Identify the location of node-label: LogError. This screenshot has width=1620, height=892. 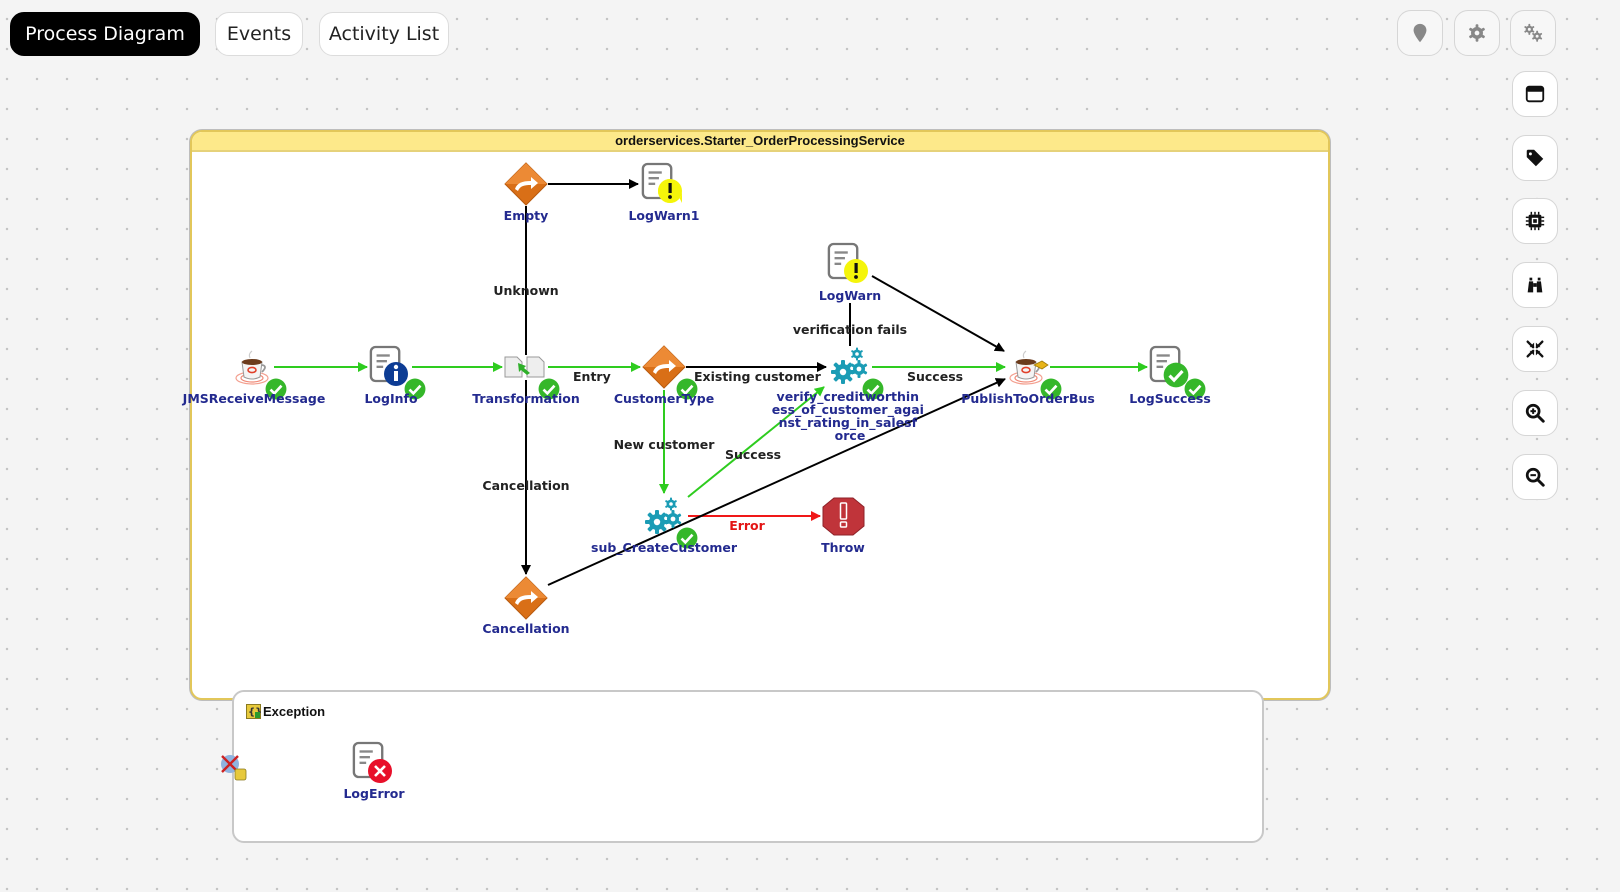
(374, 793).